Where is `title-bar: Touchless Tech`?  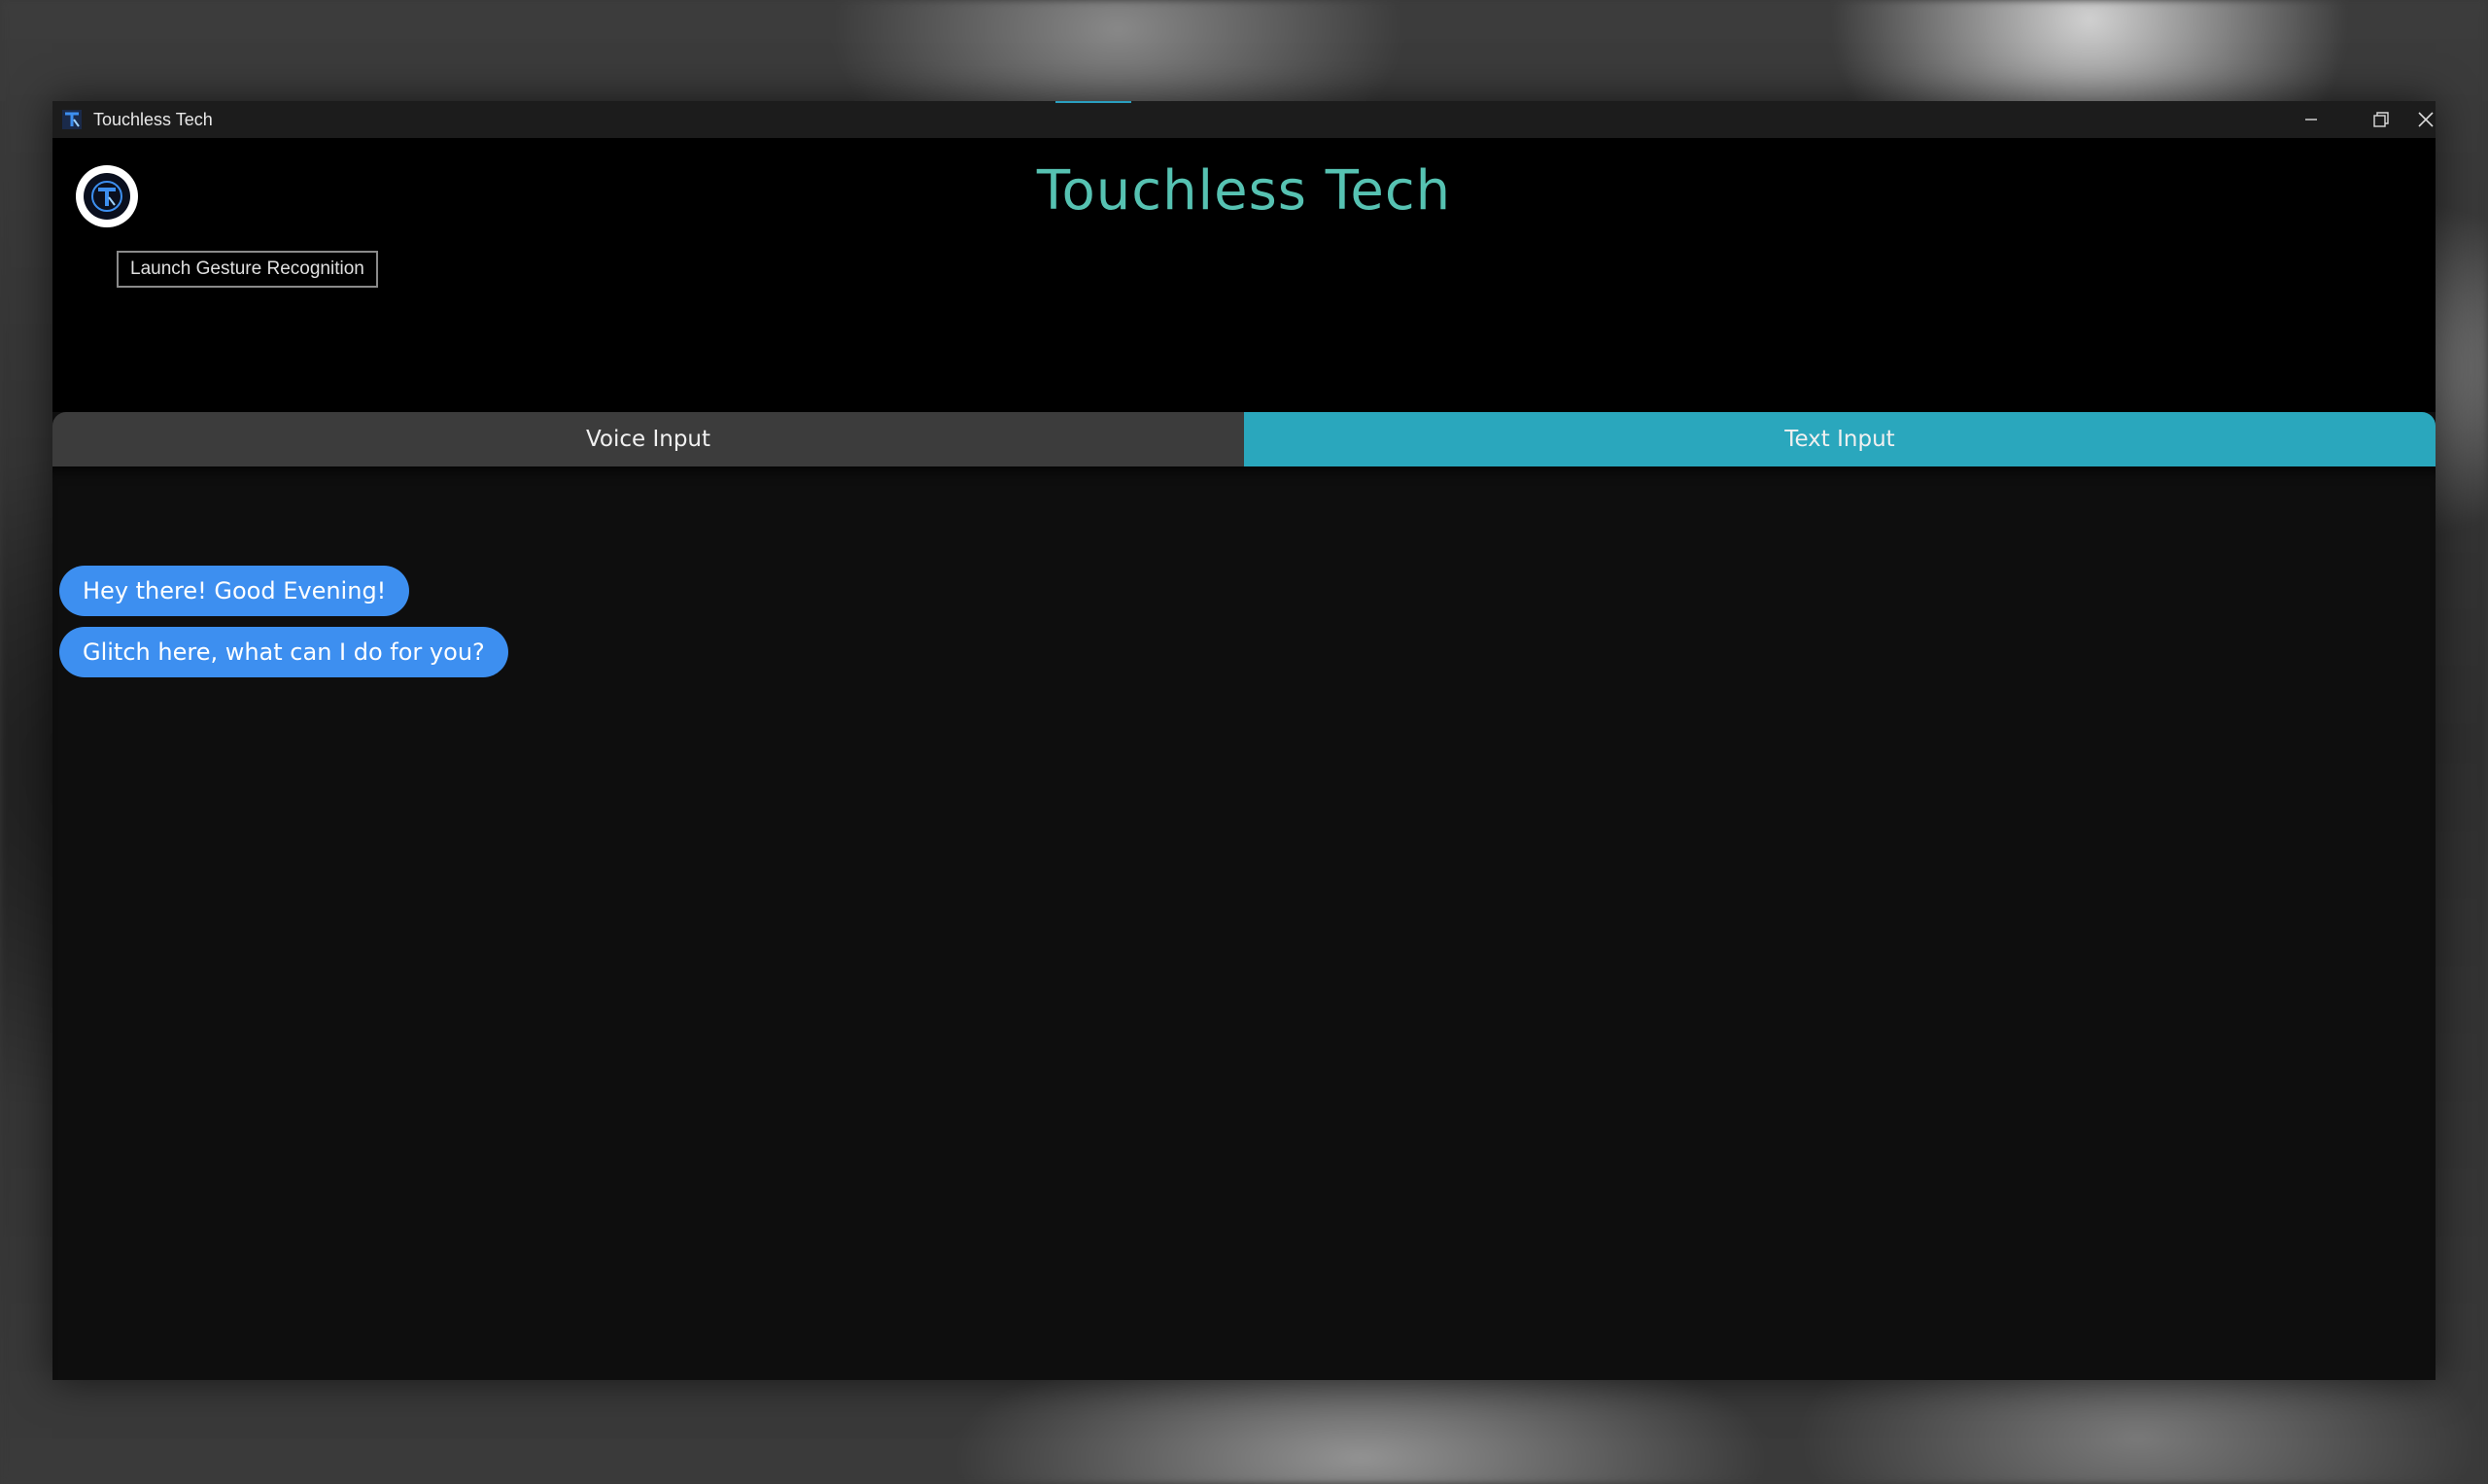
title-bar: Touchless Tech is located at coordinates (1244, 119).